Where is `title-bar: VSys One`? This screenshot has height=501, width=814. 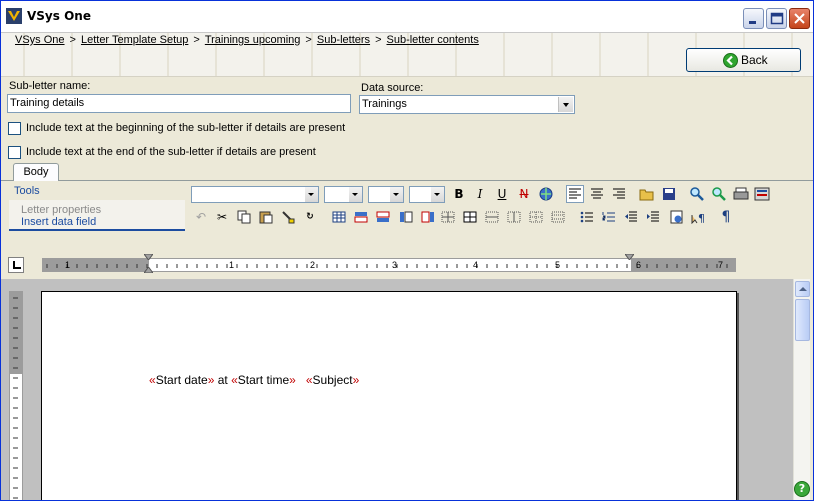 title-bar: VSys One is located at coordinates (407, 17).